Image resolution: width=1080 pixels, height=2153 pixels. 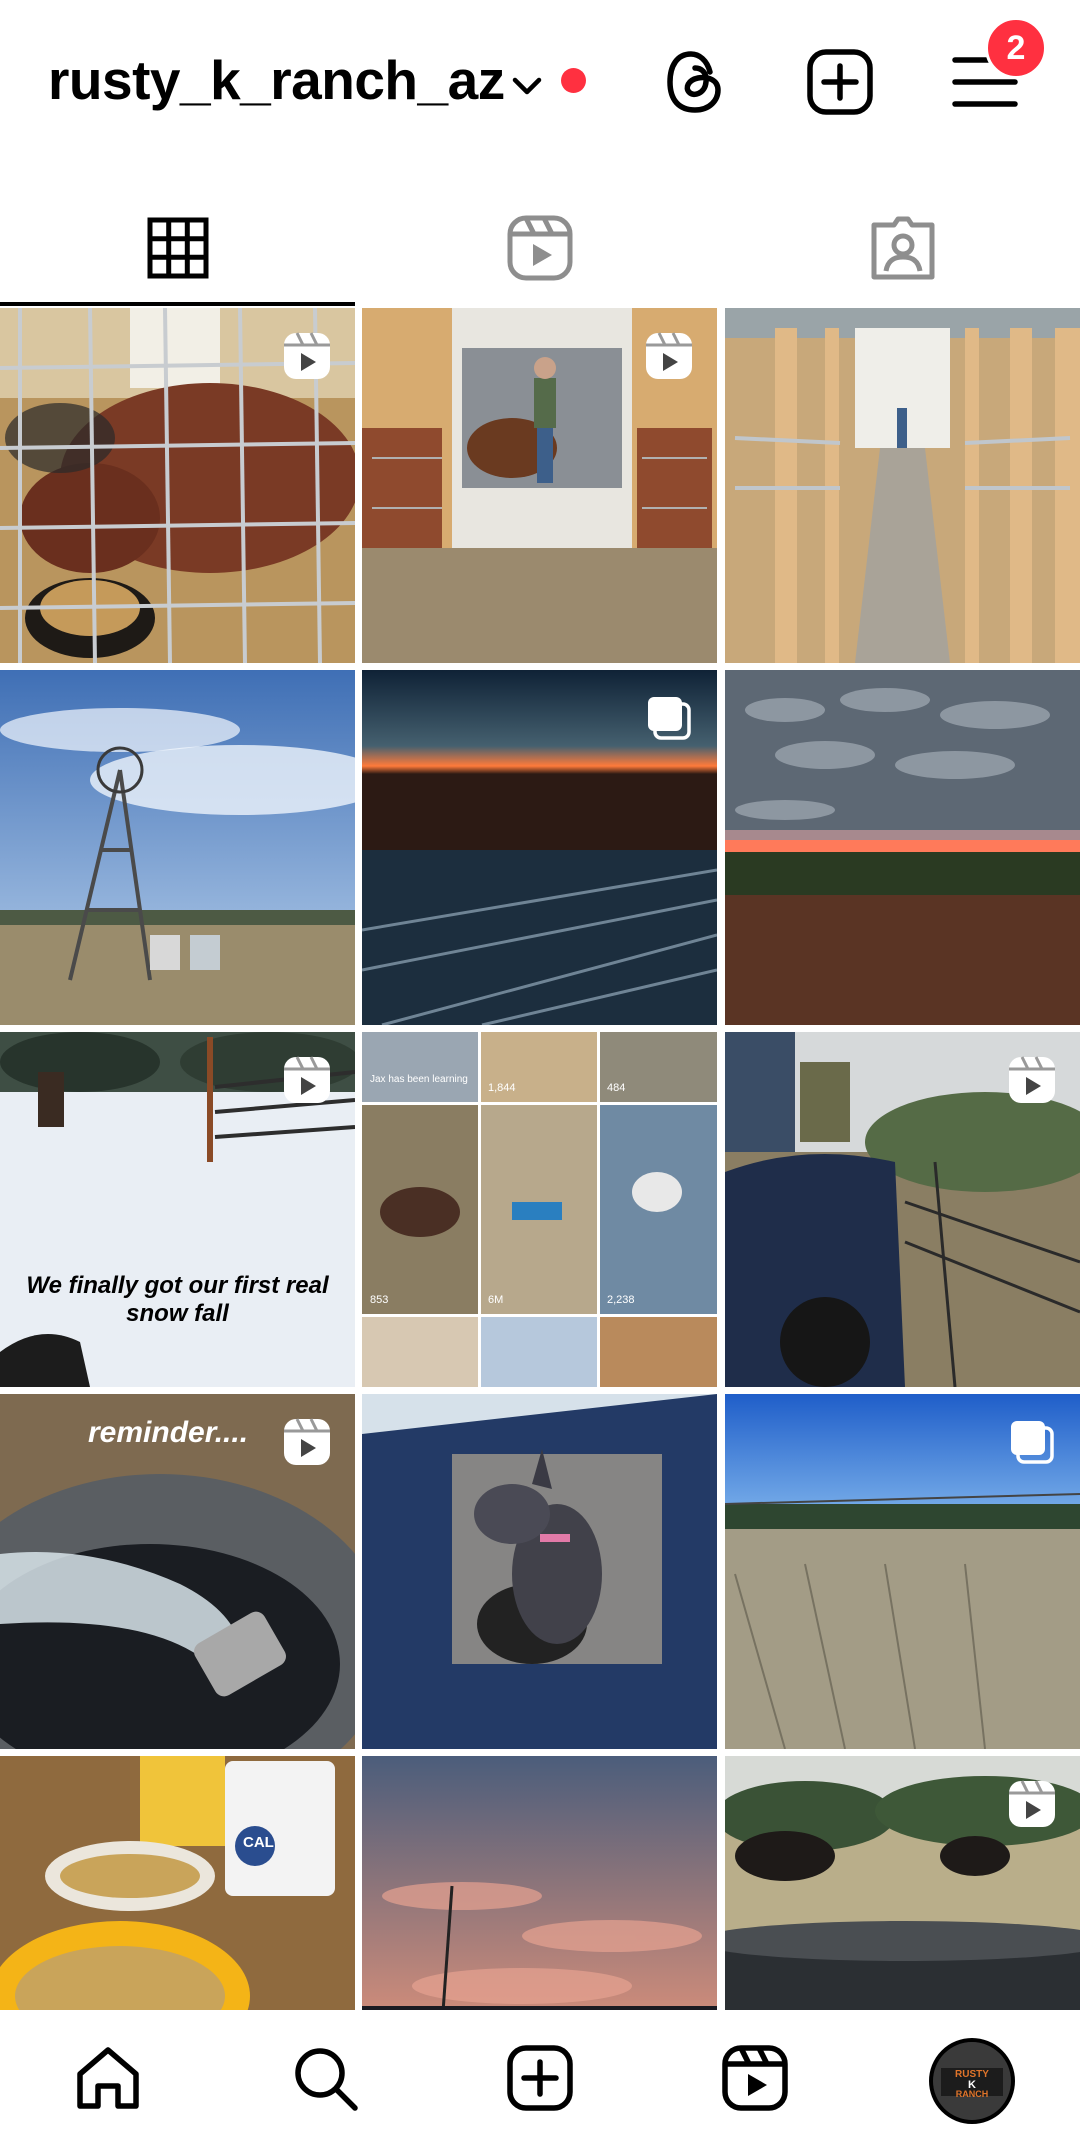 I want to click on chevron-down-icon, so click(x=527, y=86).